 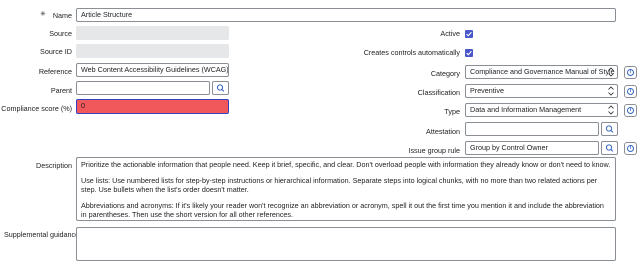 I want to click on category-label: Category, so click(x=445, y=73).